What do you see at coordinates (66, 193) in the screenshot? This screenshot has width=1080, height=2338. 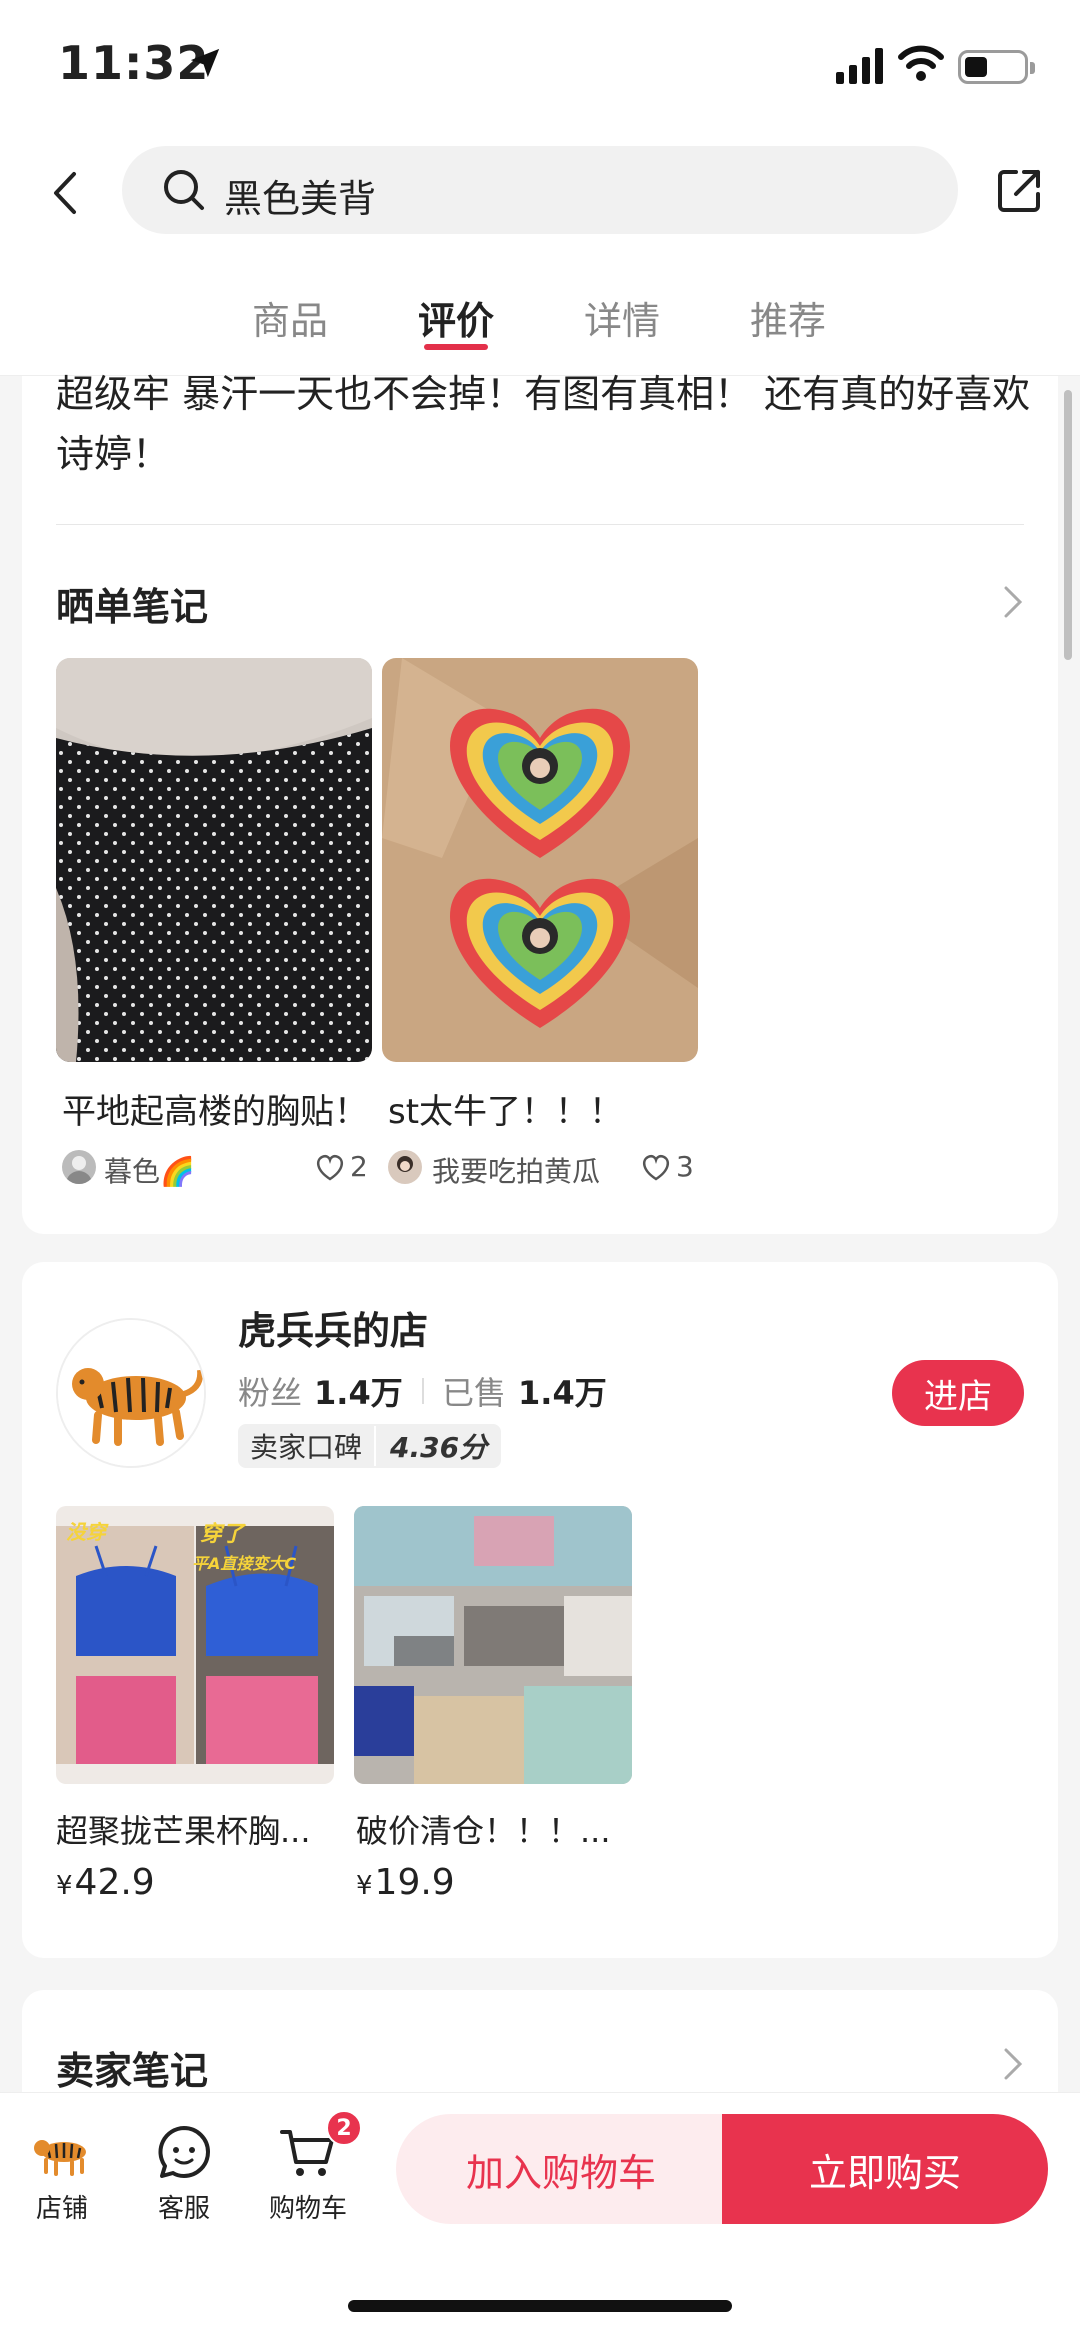 I see `back-icon` at bounding box center [66, 193].